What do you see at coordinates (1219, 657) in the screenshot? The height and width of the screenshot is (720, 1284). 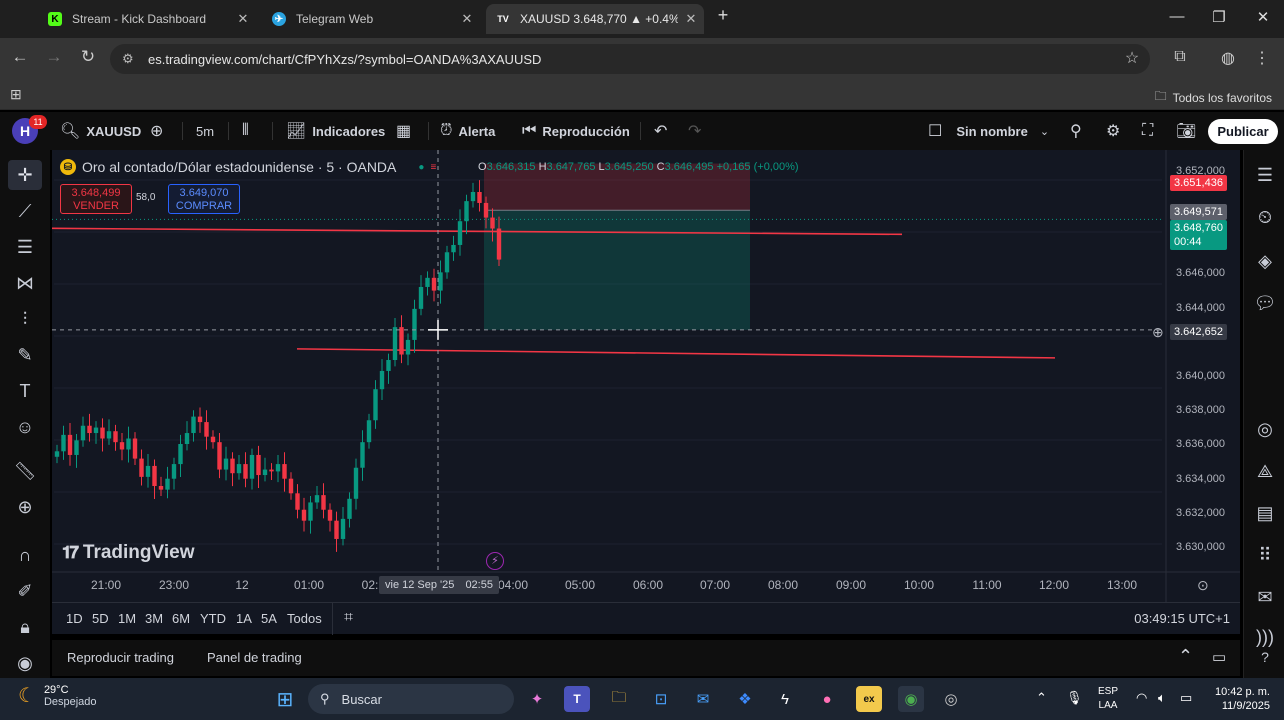 I see `maximize-panel-icon: ▭` at bounding box center [1219, 657].